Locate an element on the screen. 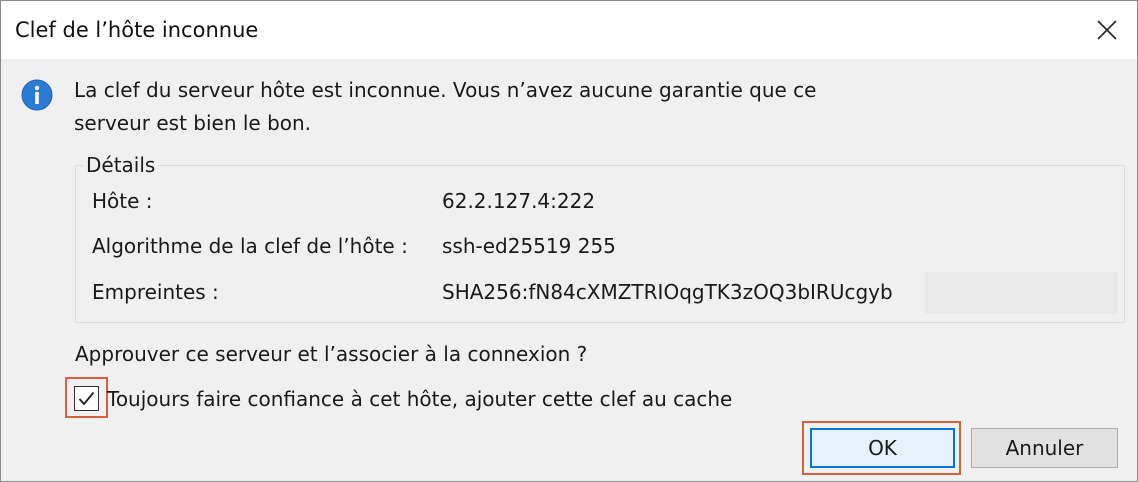 This screenshot has width=1138, height=482. title-bar: Clef de l’hôte inconnue is located at coordinates (569, 30).